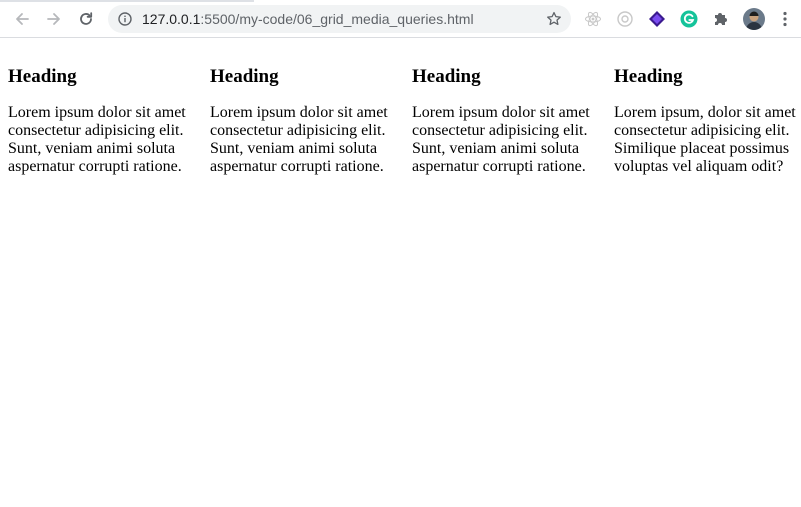 The height and width of the screenshot is (507, 801). What do you see at coordinates (125, 19) in the screenshot?
I see `info-icon` at bounding box center [125, 19].